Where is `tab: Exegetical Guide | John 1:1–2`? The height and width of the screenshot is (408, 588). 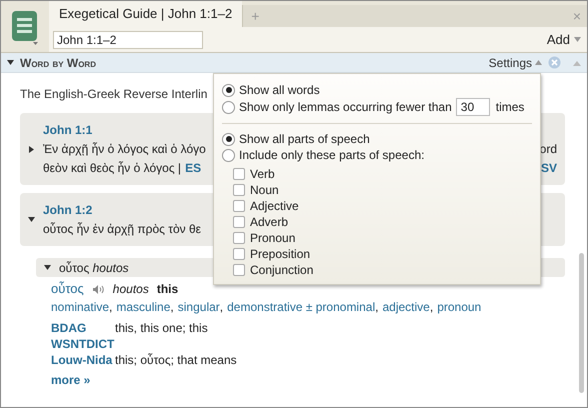
tab: Exegetical Guide | John 1:1–2 is located at coordinates (145, 14).